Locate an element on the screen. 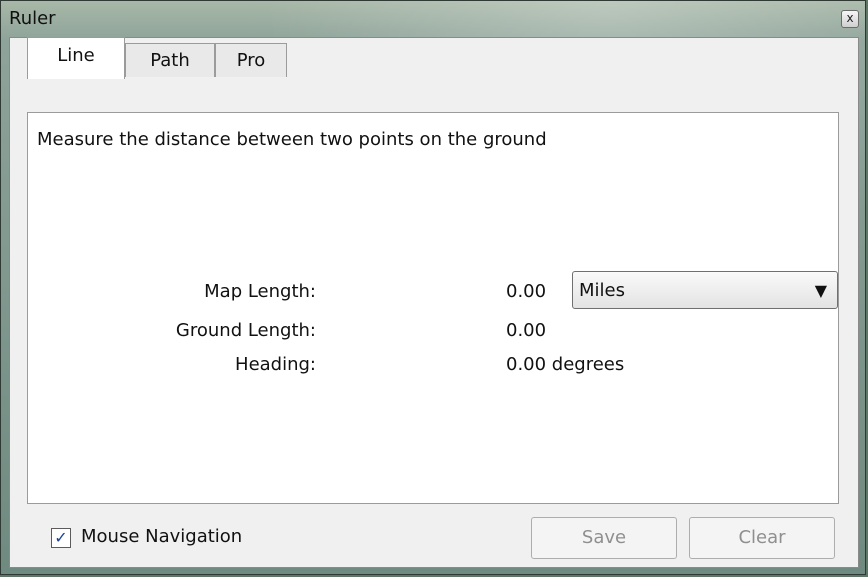  mouse-navigation-checkbox: ✓ is located at coordinates (61, 538).